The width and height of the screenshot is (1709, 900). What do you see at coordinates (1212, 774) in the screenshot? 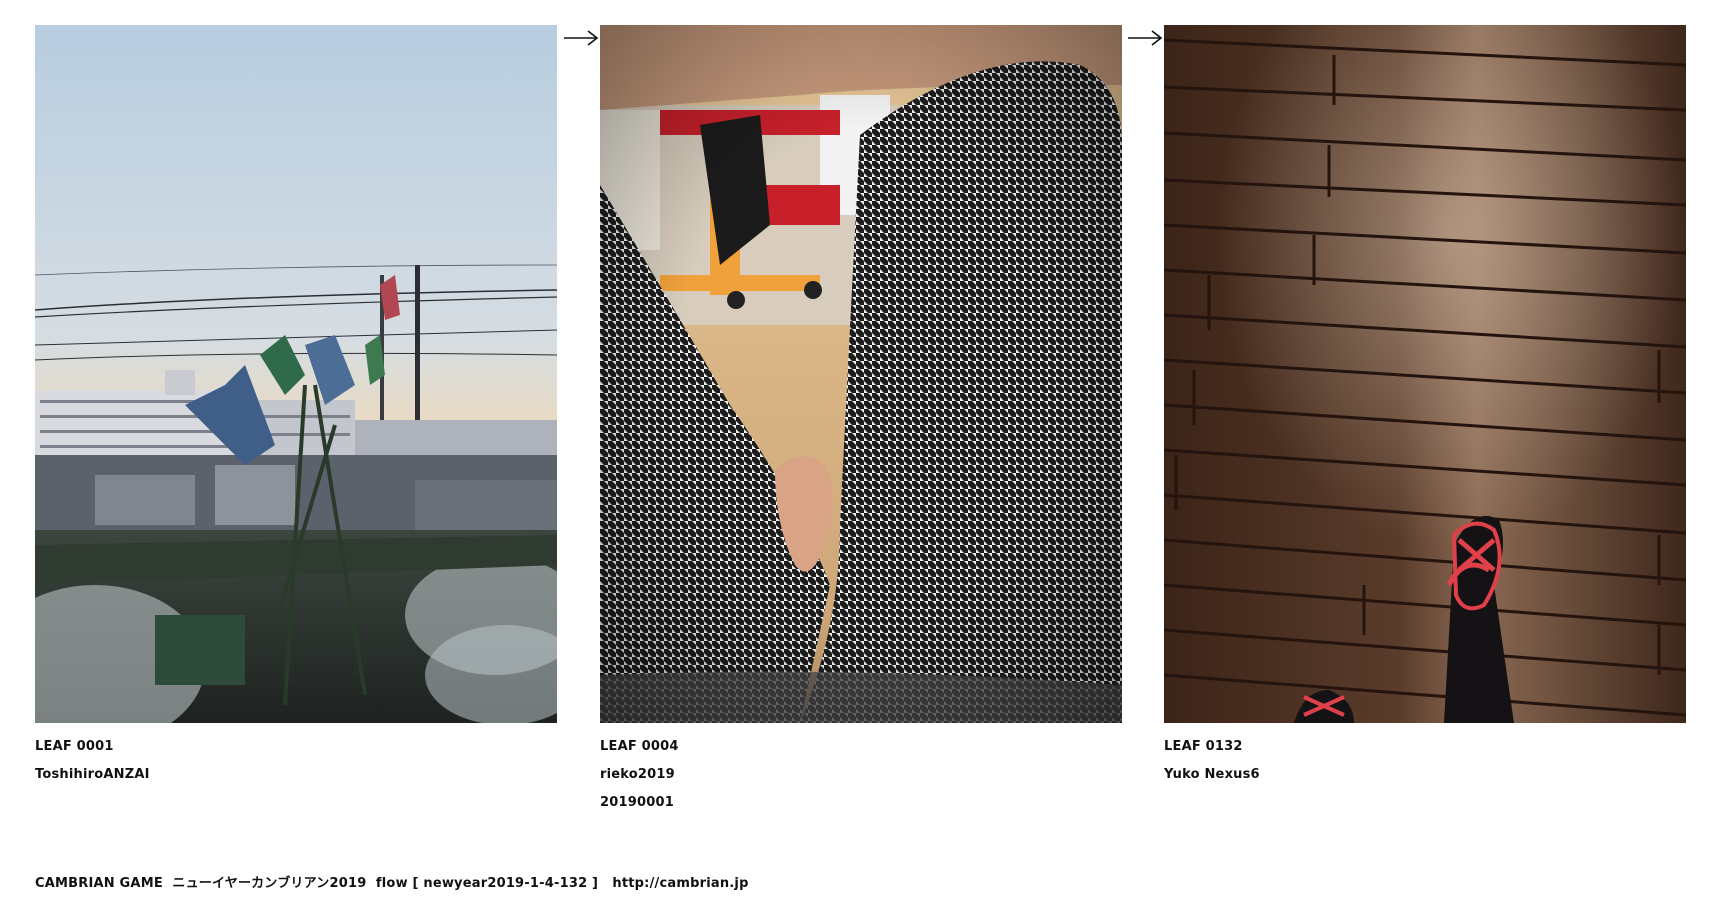
I see `leaf-author: Yuko Nexus6` at bounding box center [1212, 774].